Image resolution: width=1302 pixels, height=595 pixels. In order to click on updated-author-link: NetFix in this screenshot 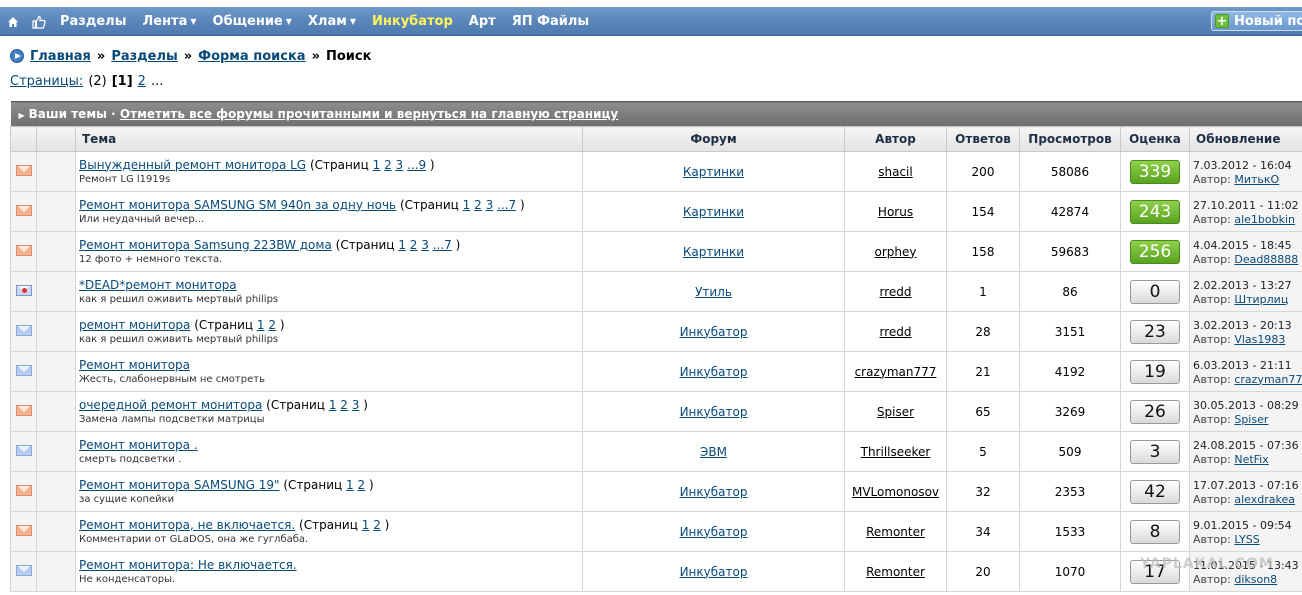, I will do `click(1251, 459)`.